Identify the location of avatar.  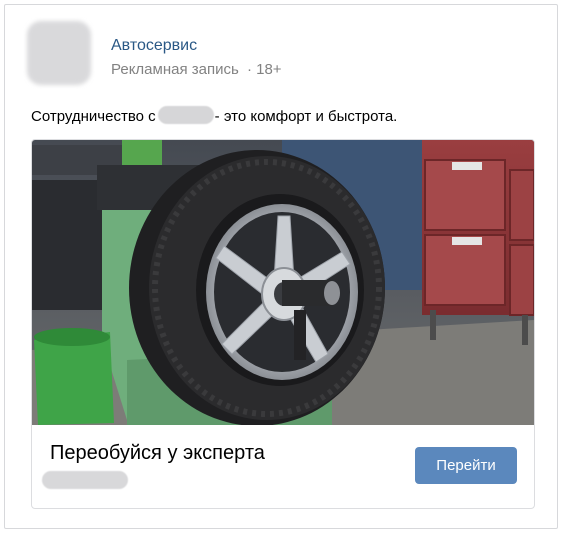
(59, 53).